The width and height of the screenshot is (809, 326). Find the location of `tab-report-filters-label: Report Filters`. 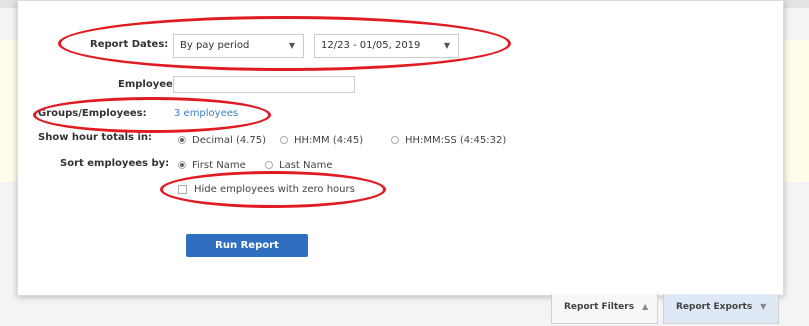

tab-report-filters-label: Report Filters is located at coordinates (599, 307).